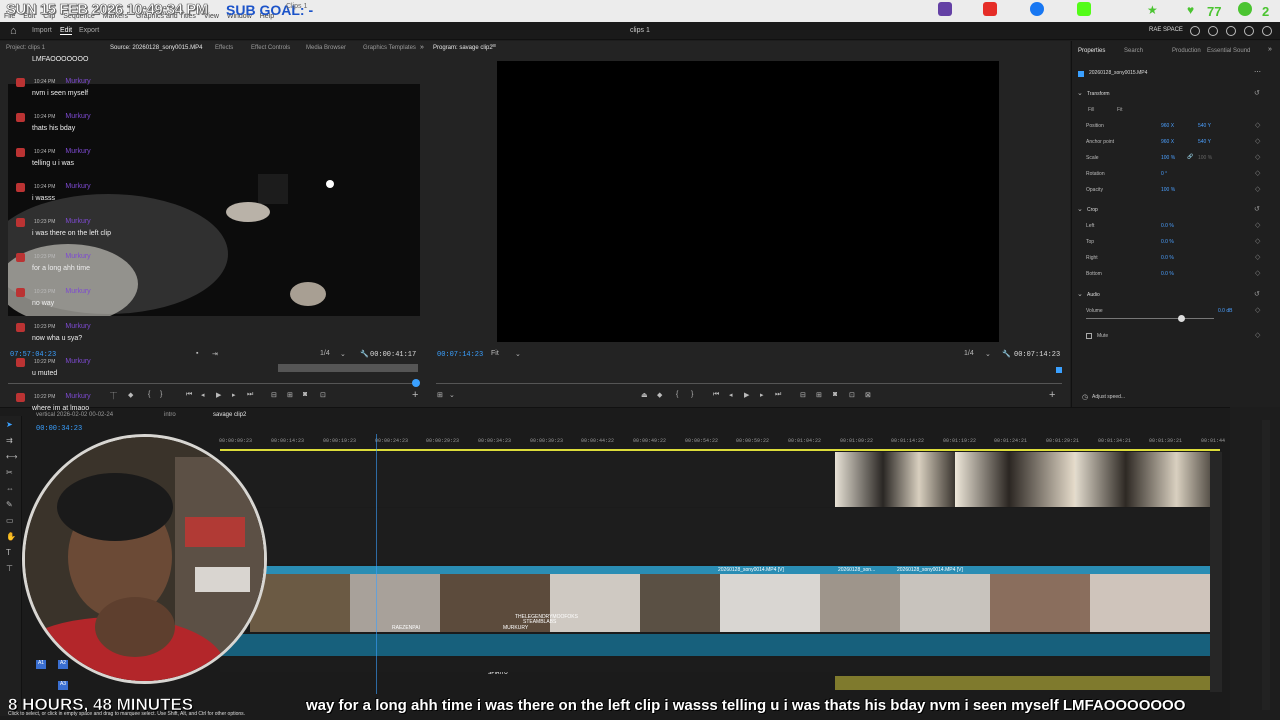 The width and height of the screenshot is (1280, 720). What do you see at coordinates (495, 353) in the screenshot?
I see `fit-select: Fit` at bounding box center [495, 353].